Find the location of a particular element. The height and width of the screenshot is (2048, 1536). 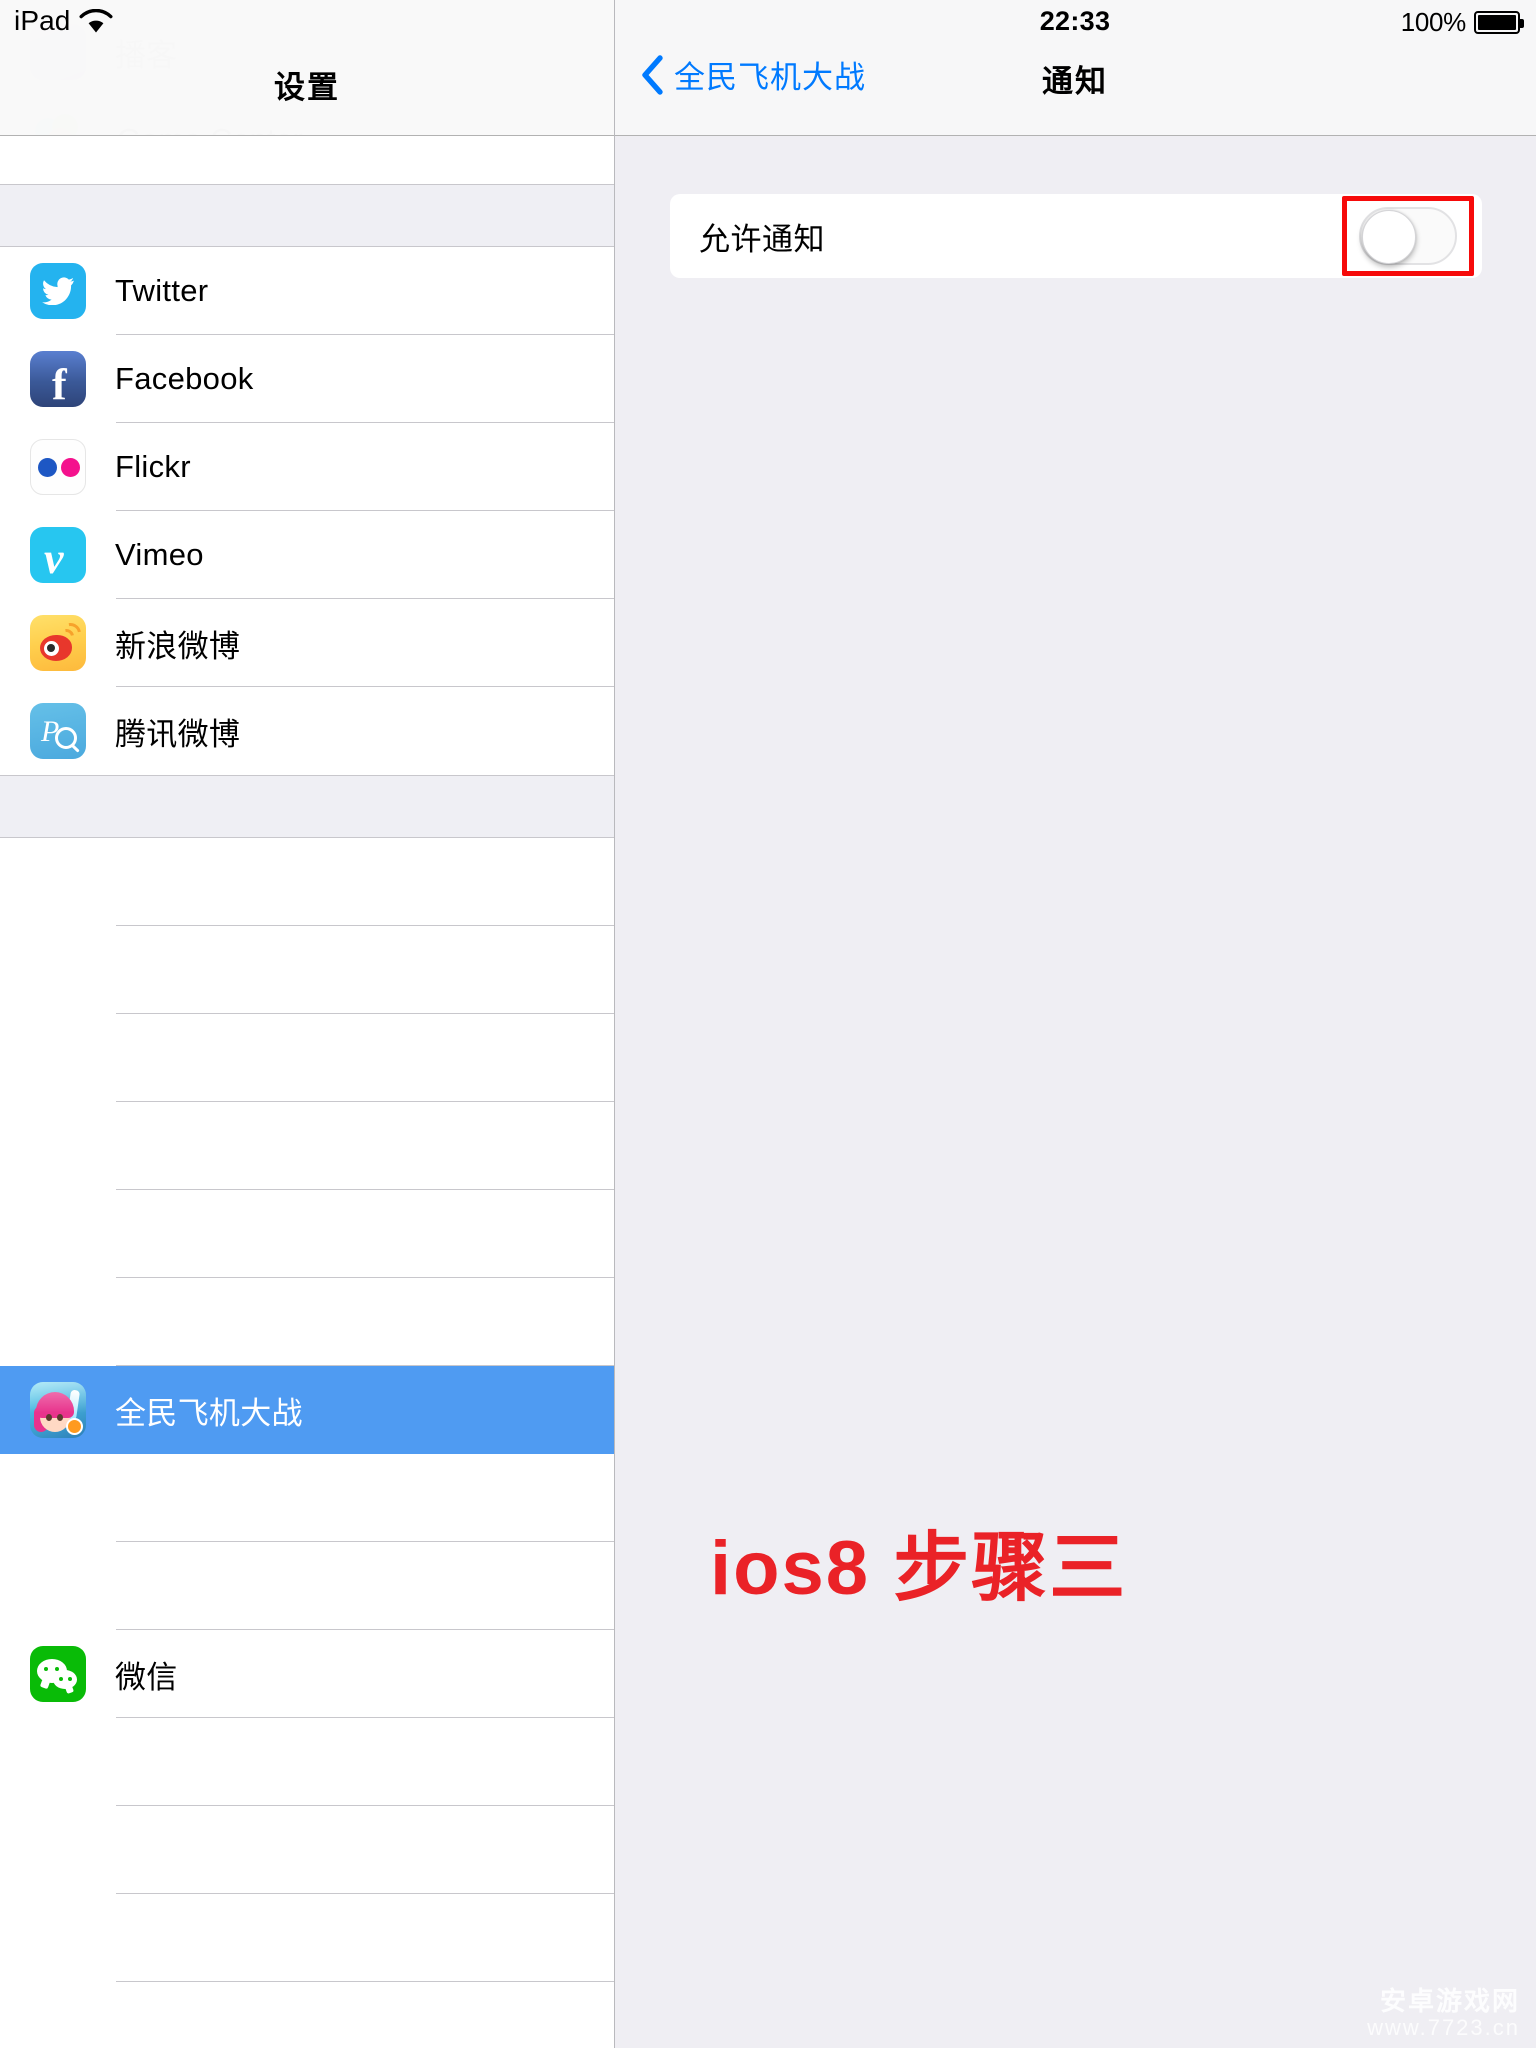

annotation-label: 步骤三 is located at coordinates (1010, 1568).